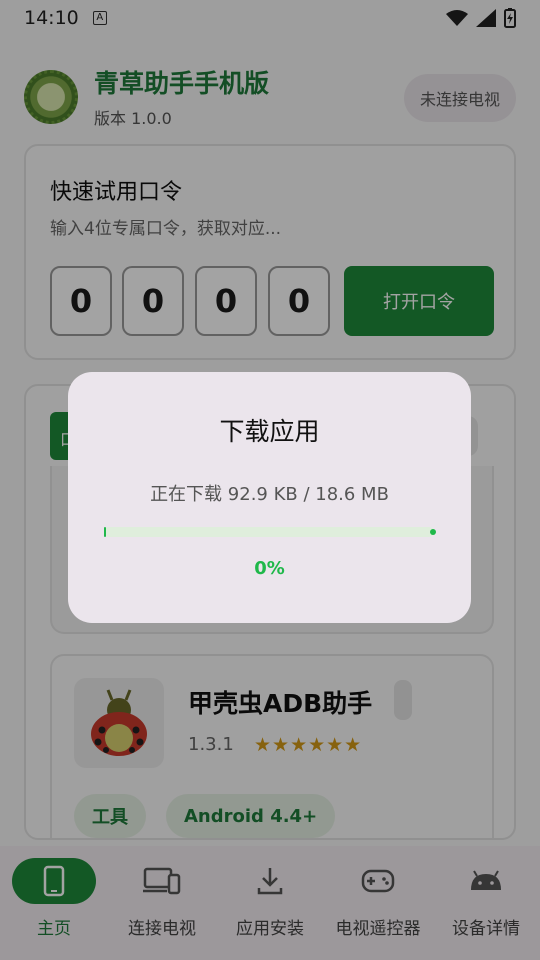 This screenshot has height=960, width=540. I want to click on download-progress-bar, so click(270, 532).